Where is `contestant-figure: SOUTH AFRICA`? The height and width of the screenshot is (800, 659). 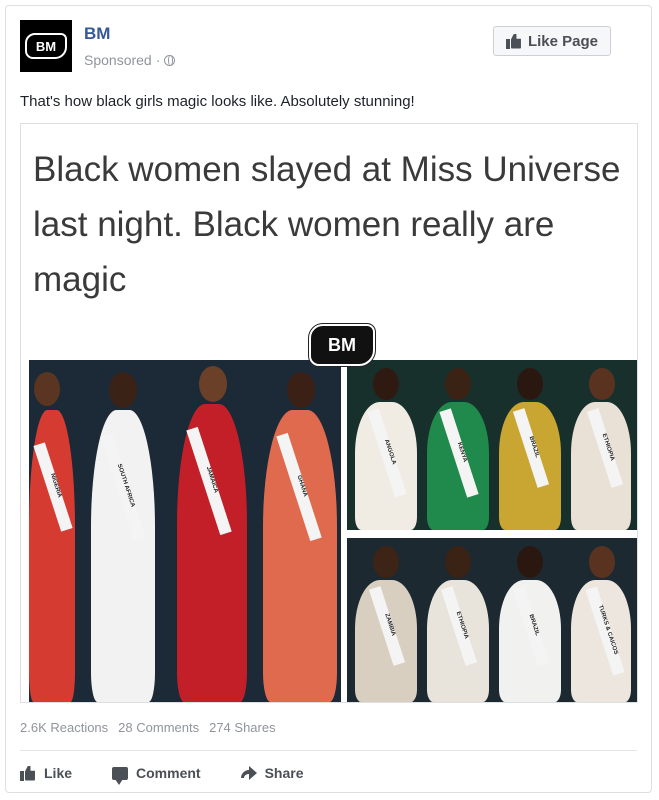 contestant-figure: SOUTH AFRICA is located at coordinates (123, 537).